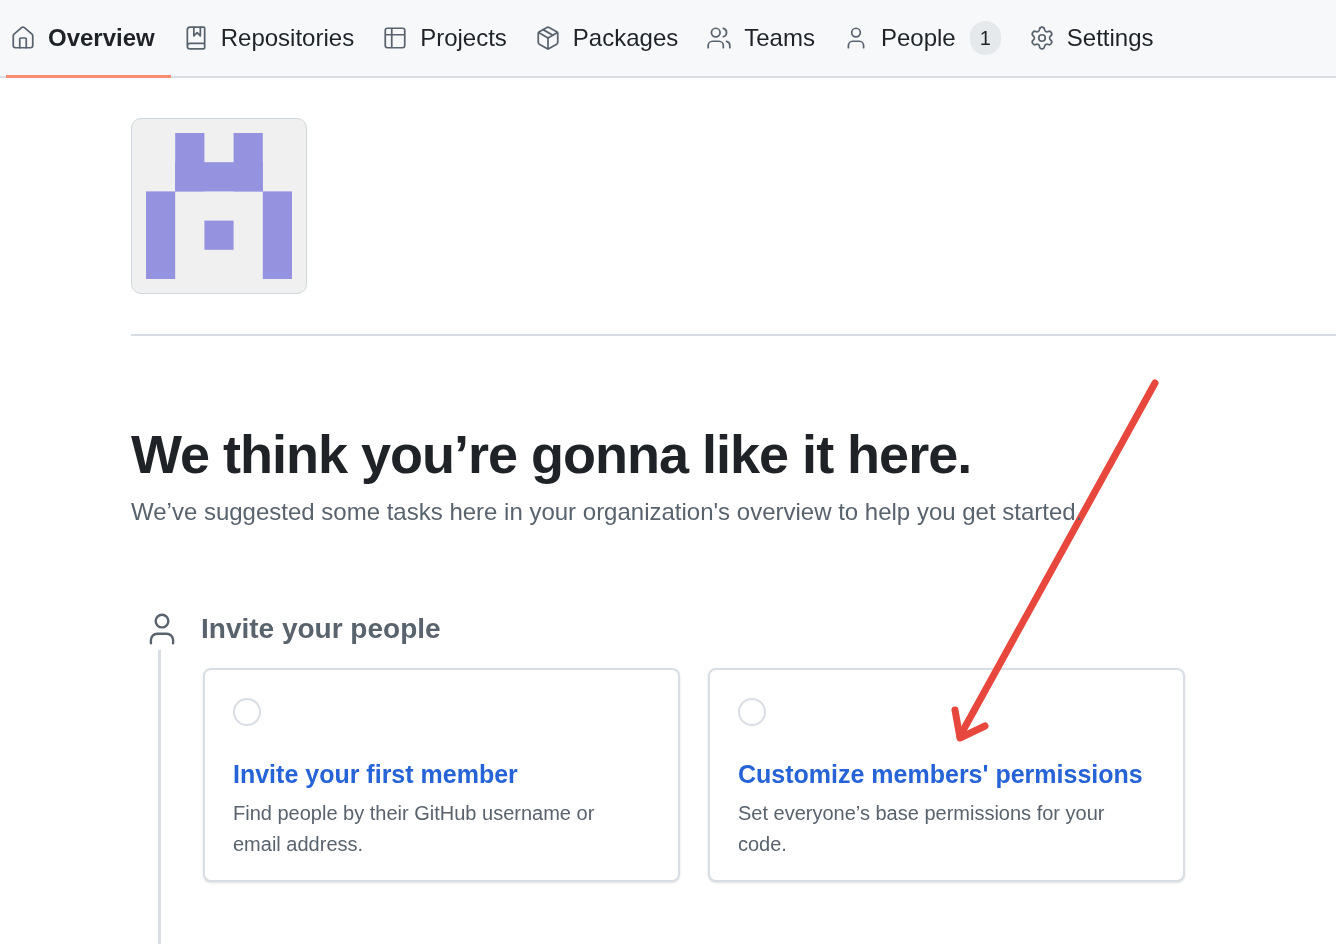 This screenshot has width=1336, height=944. I want to click on section-title: Invite your people, so click(321, 629).